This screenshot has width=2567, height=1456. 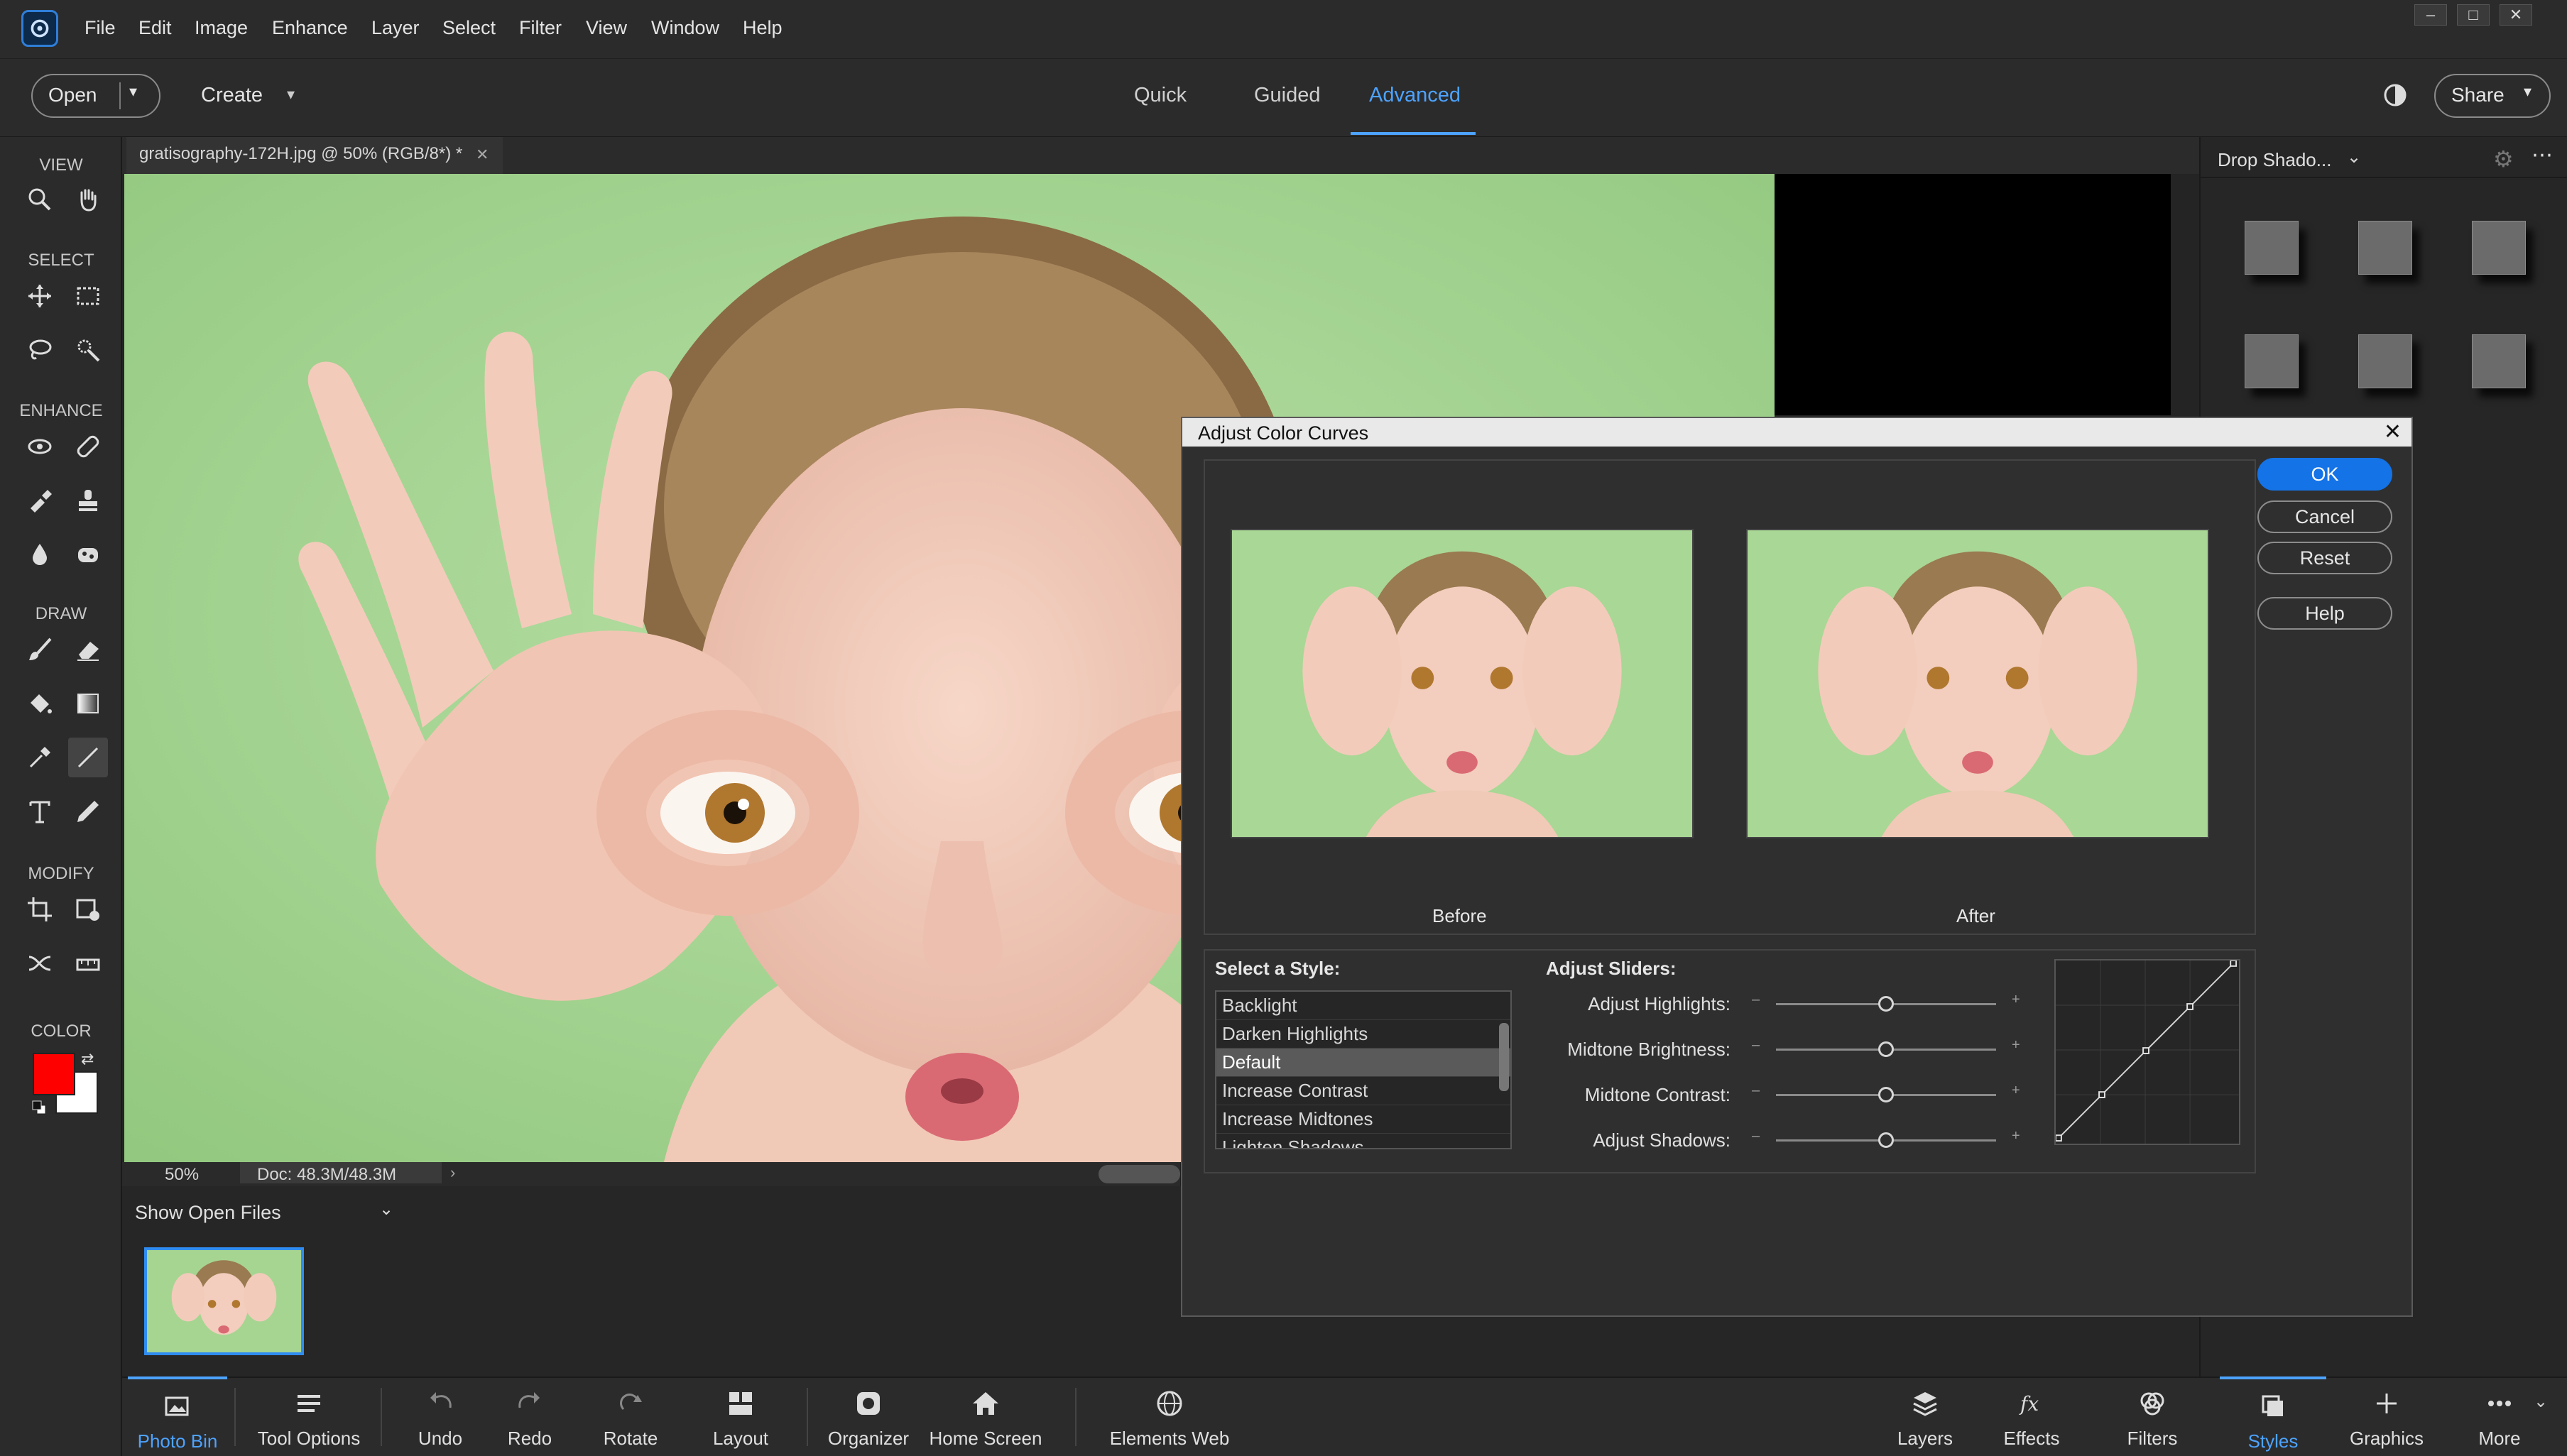 I want to click on style-increase-midtones: Increase Midtones, so click(x=1363, y=1120).